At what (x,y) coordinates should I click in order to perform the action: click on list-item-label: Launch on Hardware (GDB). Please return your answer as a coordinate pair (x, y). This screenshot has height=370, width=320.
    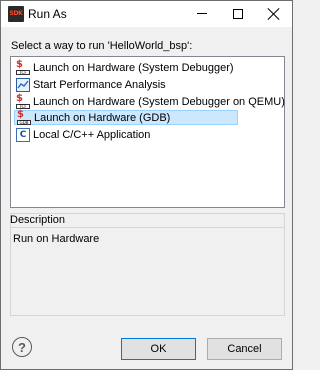
    Looking at the image, I should click on (102, 117).